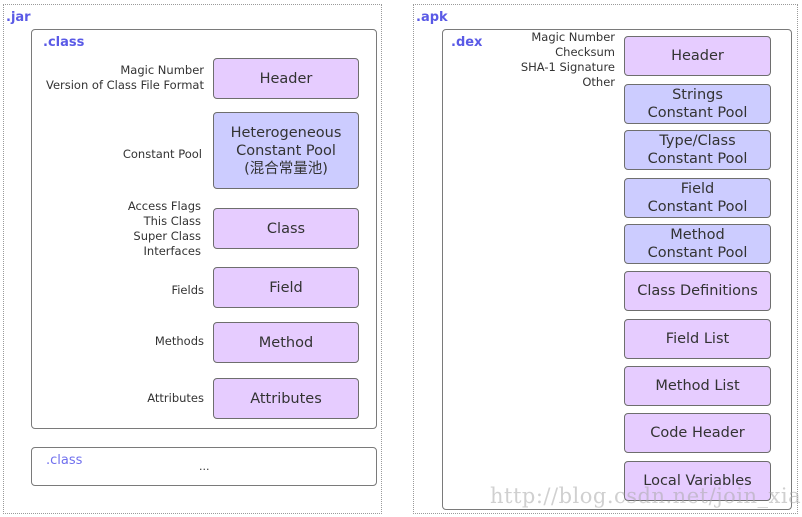  What do you see at coordinates (697, 386) in the screenshot?
I see `dex-box-method-list: Method List` at bounding box center [697, 386].